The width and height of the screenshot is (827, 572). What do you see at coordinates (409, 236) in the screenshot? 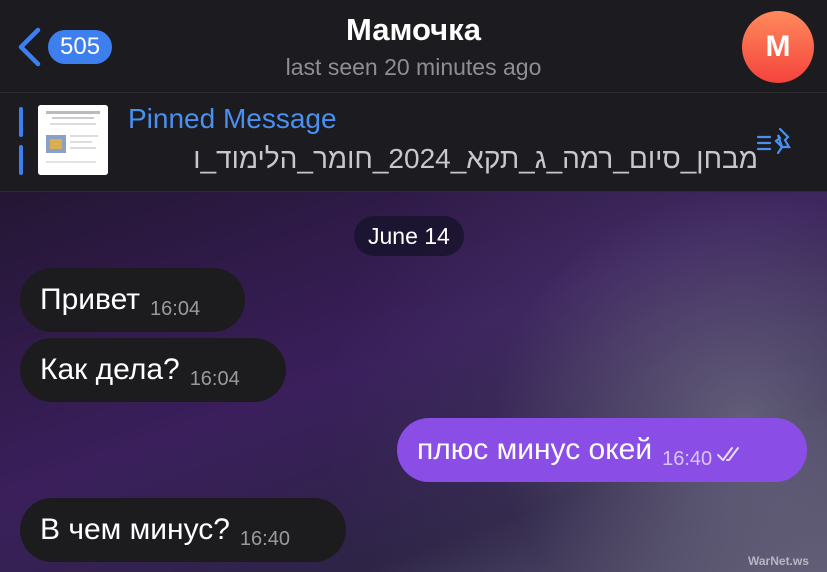
I see `date-separator: June 14` at bounding box center [409, 236].